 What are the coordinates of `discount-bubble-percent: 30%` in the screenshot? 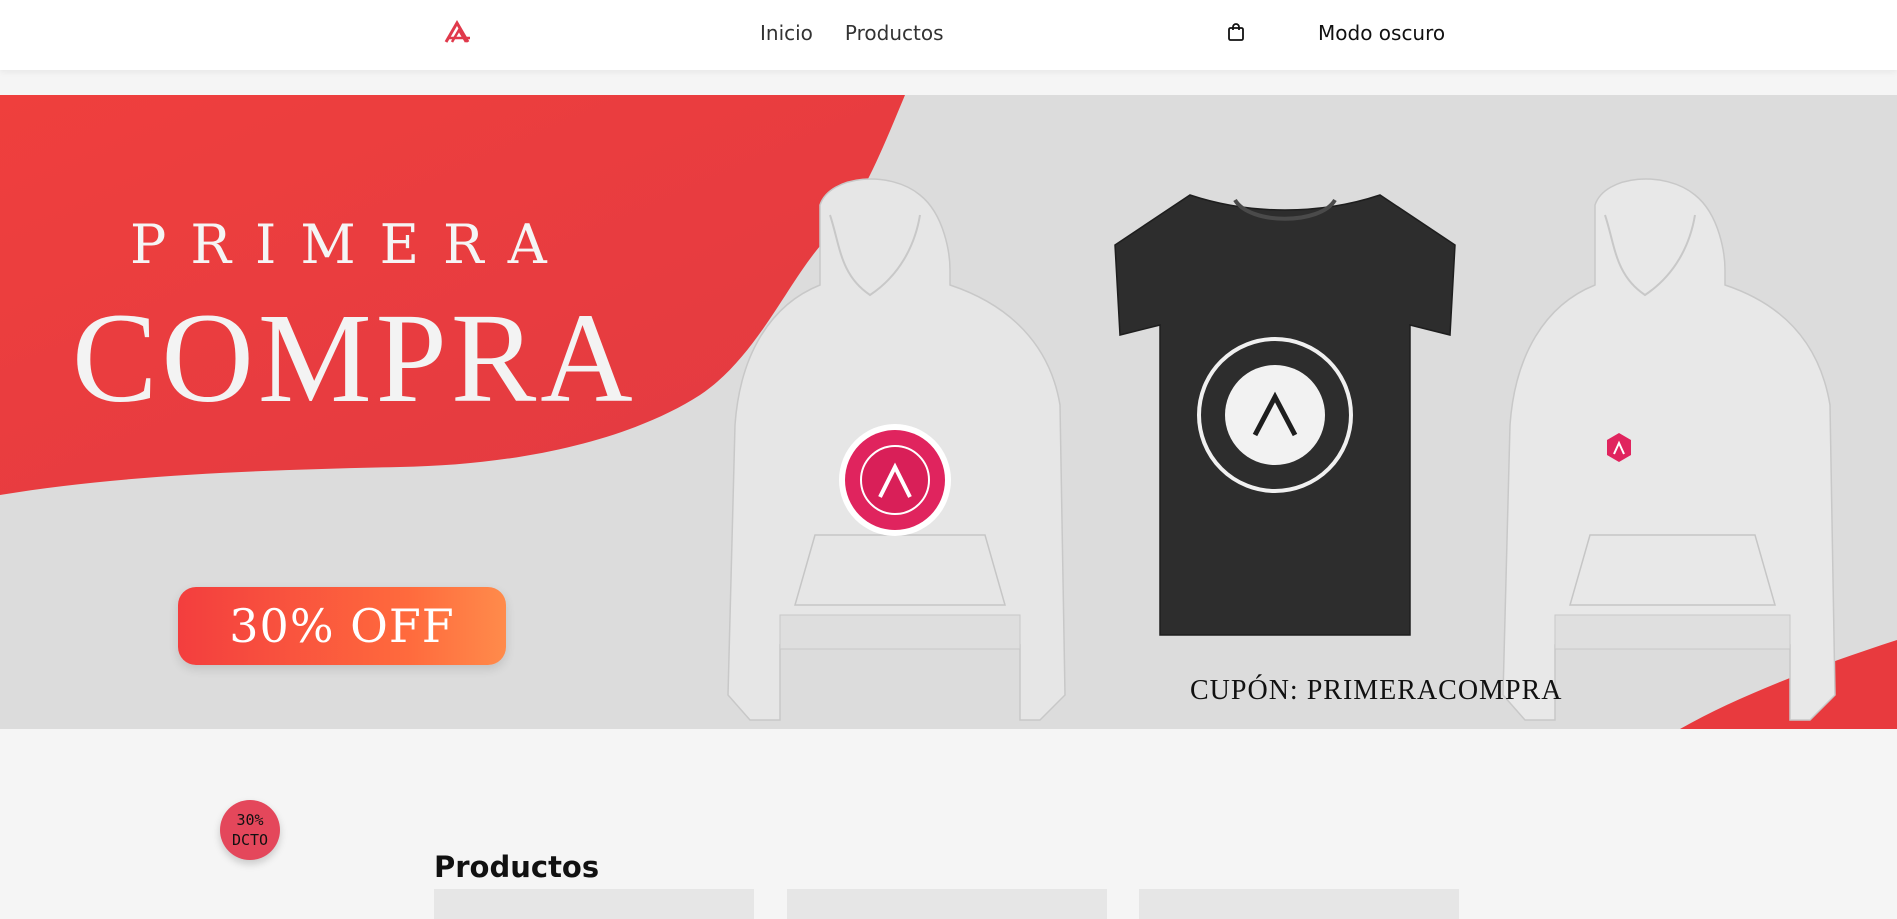 It's located at (250, 820).